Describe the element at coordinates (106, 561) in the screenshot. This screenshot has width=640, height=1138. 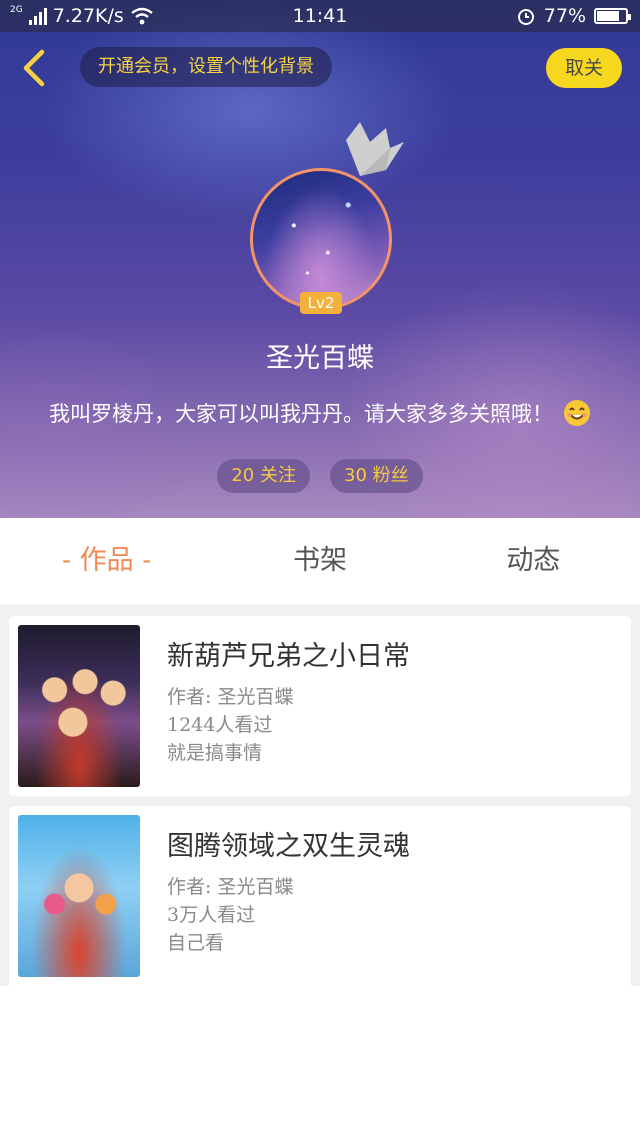
I see `tab-works: - 作品 -` at that location.